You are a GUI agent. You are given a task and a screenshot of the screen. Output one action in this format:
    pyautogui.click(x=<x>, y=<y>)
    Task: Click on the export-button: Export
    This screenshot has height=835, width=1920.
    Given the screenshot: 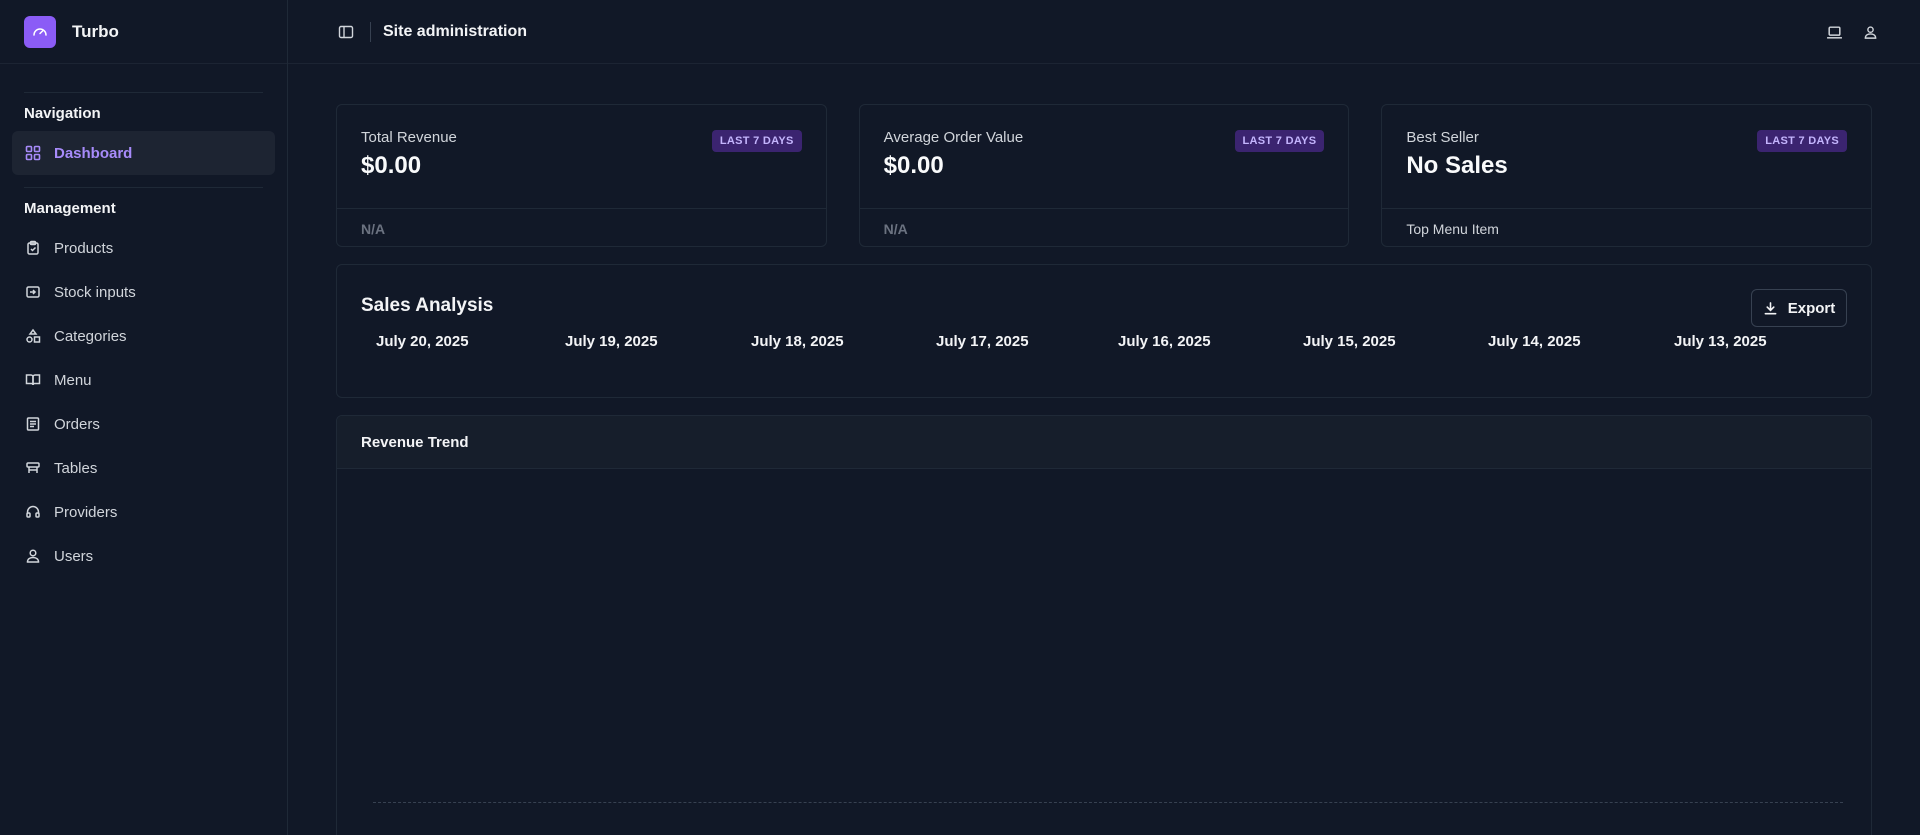 What is the action you would take?
    pyautogui.click(x=1799, y=308)
    